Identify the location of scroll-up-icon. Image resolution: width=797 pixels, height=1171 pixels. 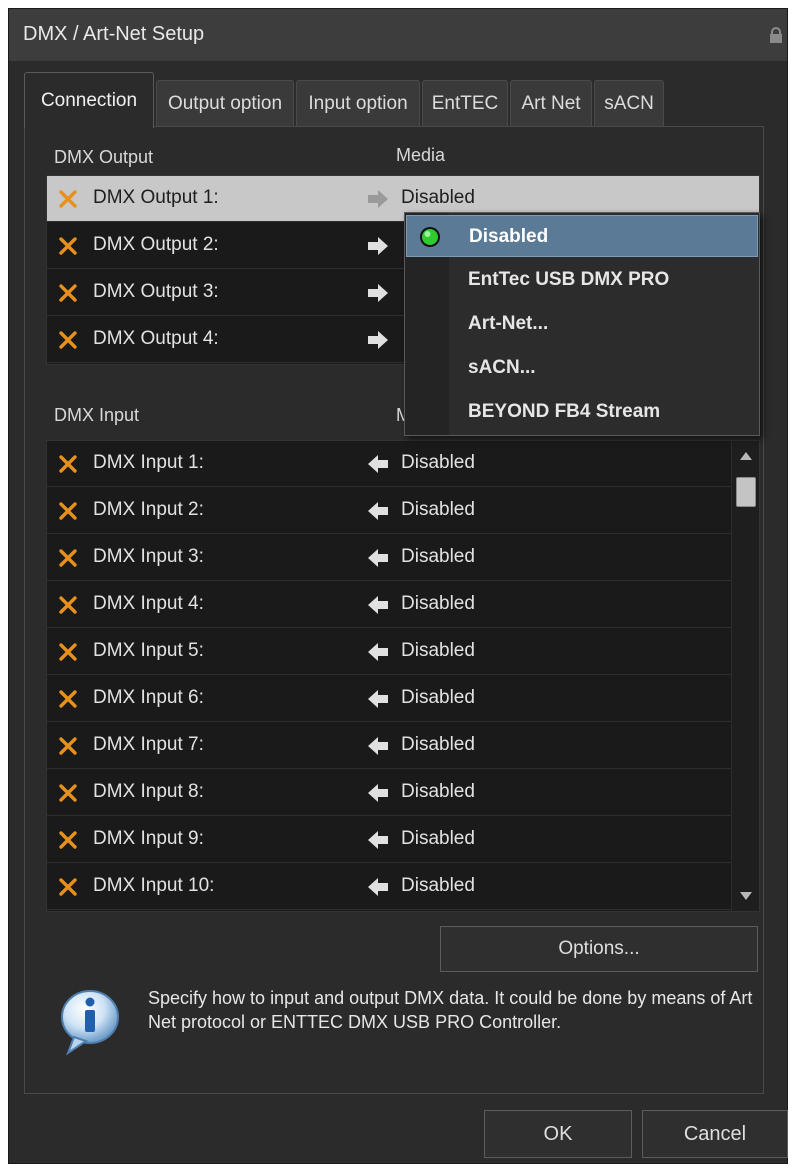
(746, 456).